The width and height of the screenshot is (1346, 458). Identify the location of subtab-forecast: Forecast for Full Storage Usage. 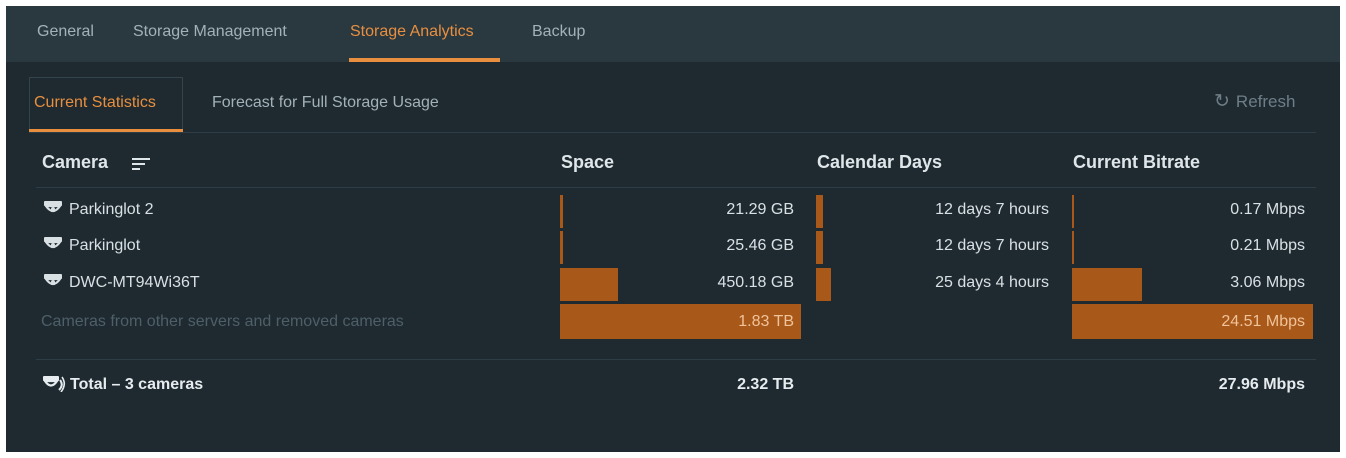
(325, 103).